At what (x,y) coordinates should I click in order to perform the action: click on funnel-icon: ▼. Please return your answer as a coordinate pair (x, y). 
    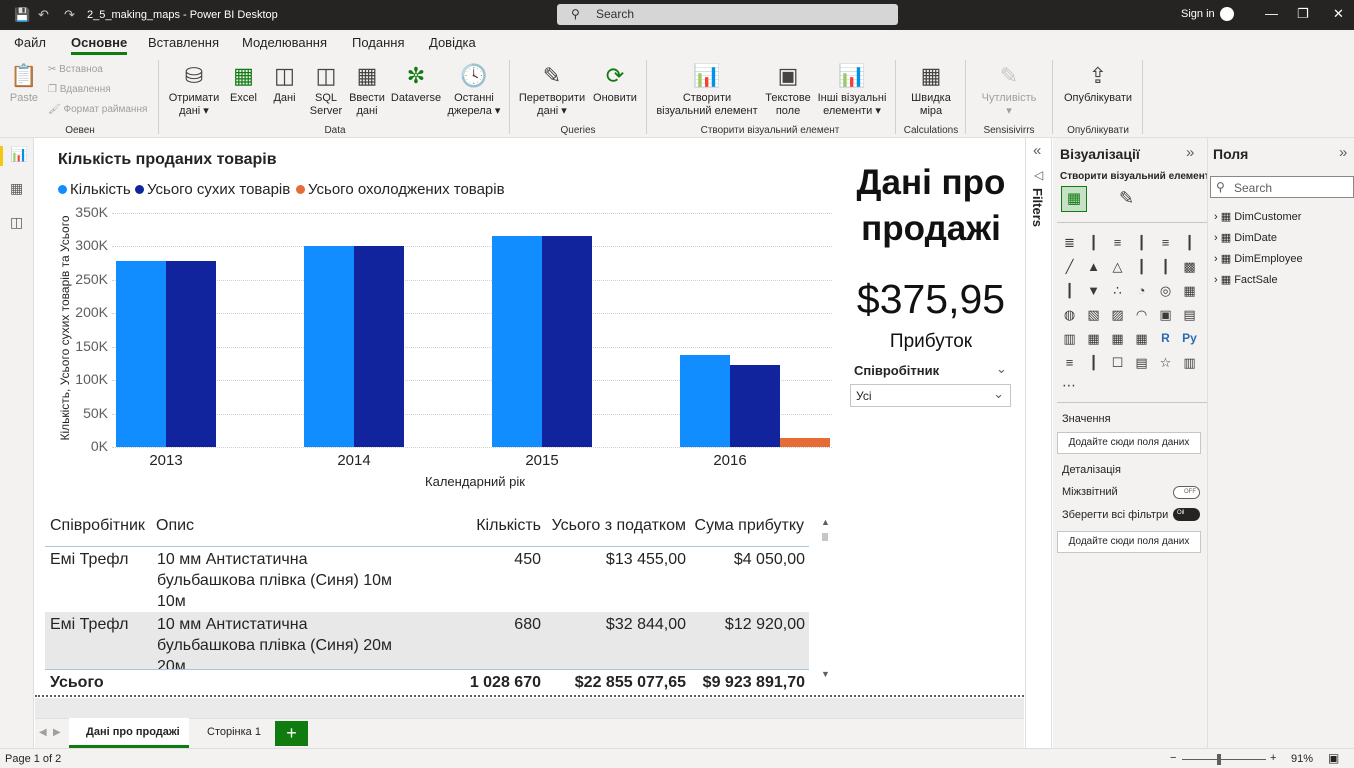
    Looking at the image, I should click on (1093, 290).